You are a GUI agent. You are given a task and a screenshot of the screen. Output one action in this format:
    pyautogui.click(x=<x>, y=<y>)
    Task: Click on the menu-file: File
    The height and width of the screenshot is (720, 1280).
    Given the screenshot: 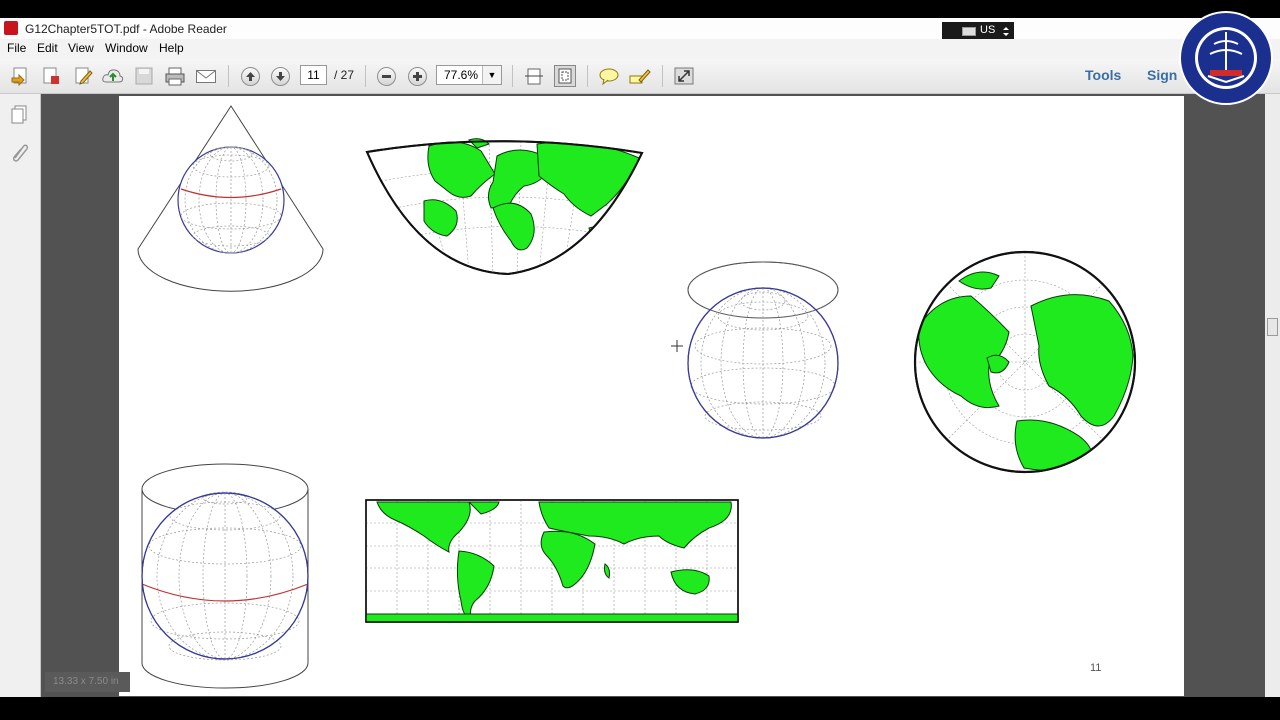 What is the action you would take?
    pyautogui.click(x=16, y=48)
    